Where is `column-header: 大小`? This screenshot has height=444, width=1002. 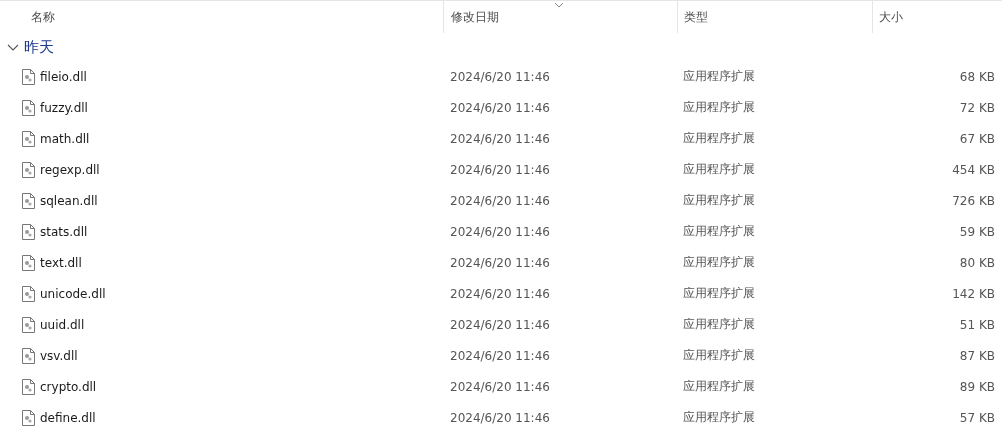
column-header: 大小 is located at coordinates (937, 17).